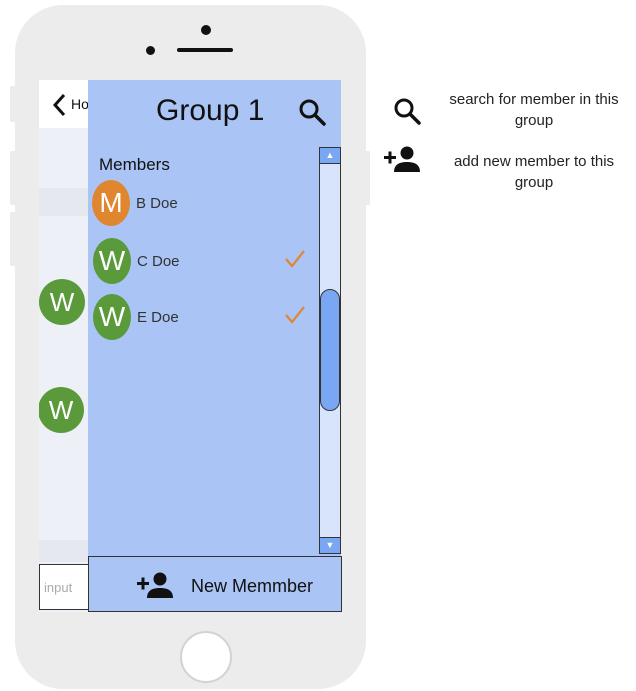  What do you see at coordinates (252, 586) in the screenshot?
I see `new-member-label: New Memmber` at bounding box center [252, 586].